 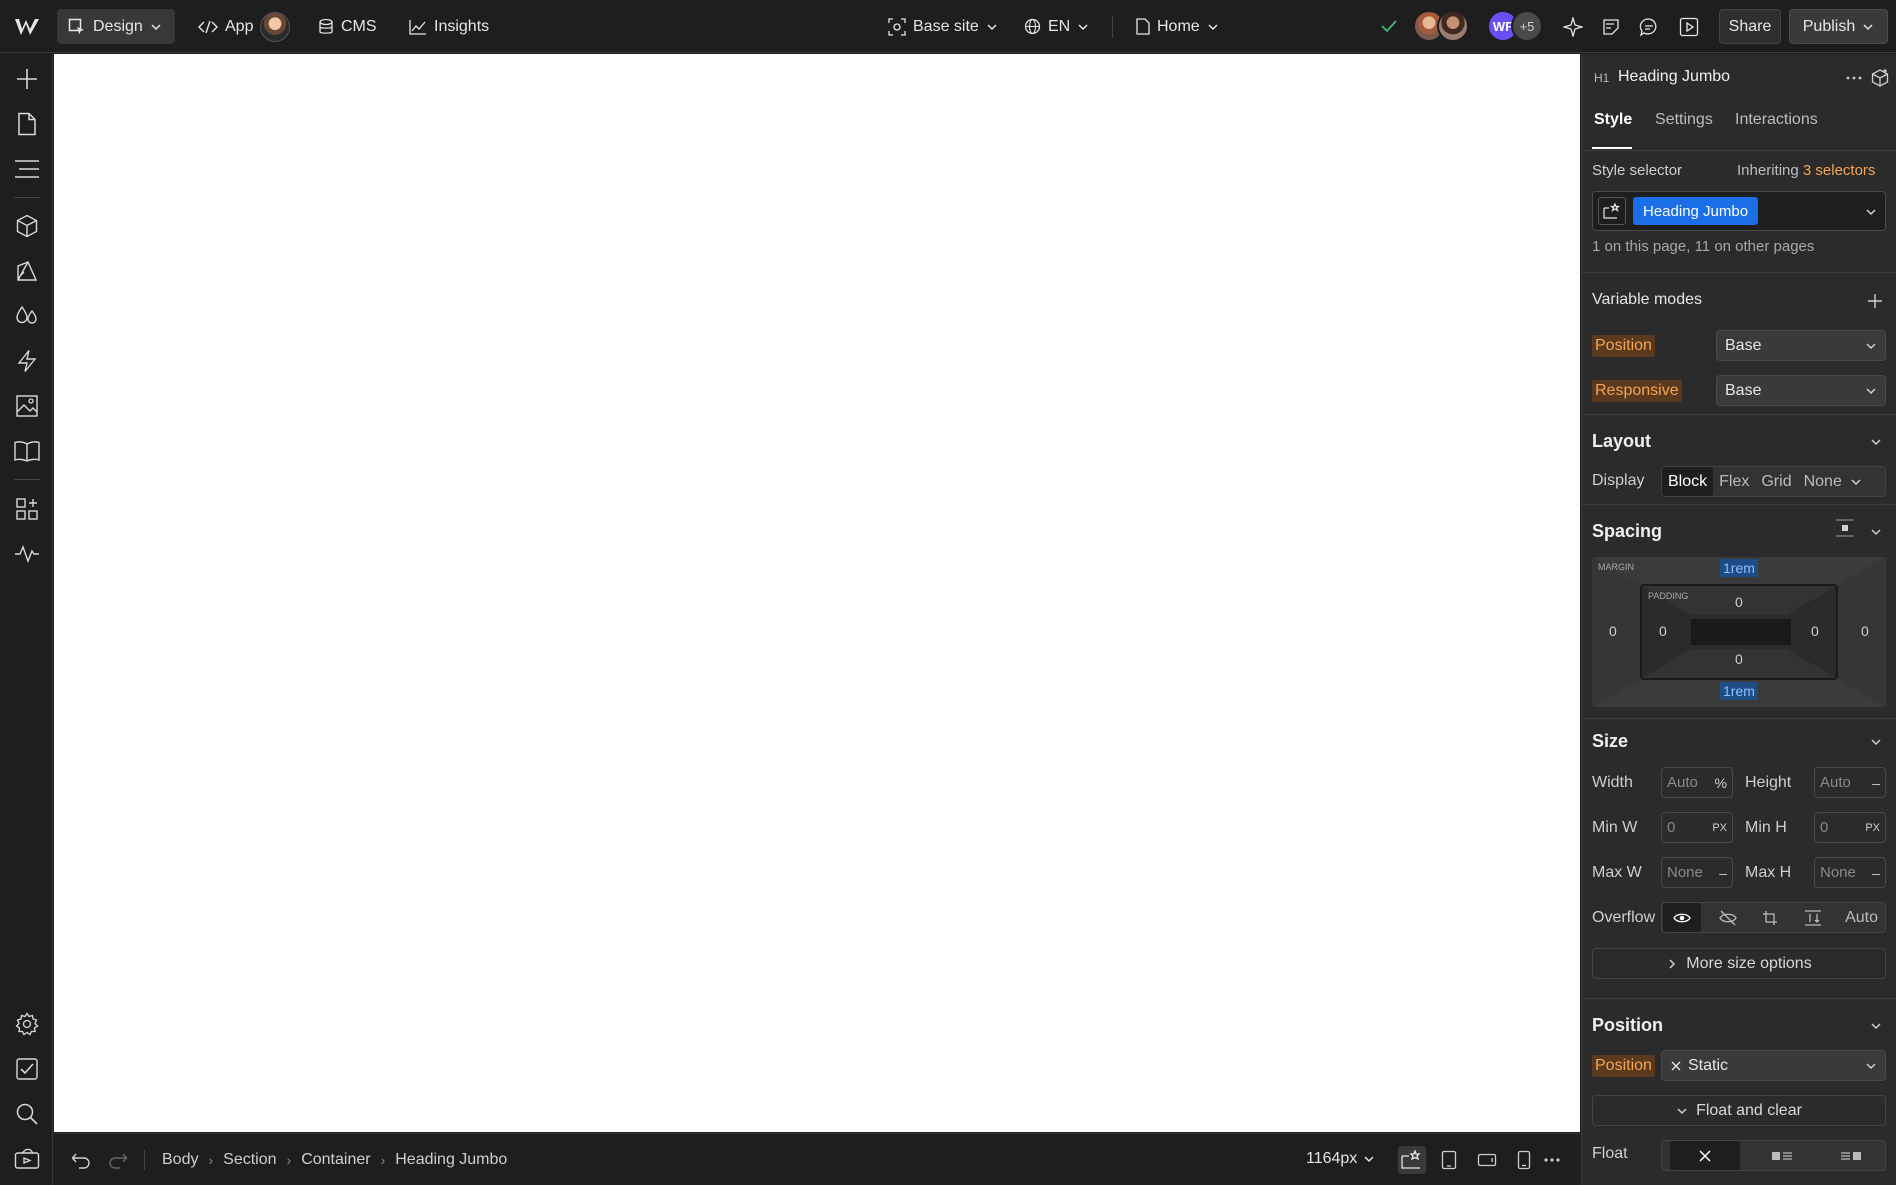 What do you see at coordinates (1776, 481) in the screenshot?
I see `display-option-grid: Grid` at bounding box center [1776, 481].